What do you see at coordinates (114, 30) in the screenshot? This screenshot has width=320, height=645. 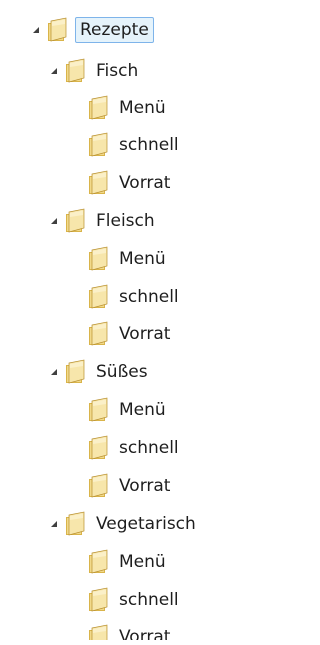 I see `tree-label: Rezepte` at bounding box center [114, 30].